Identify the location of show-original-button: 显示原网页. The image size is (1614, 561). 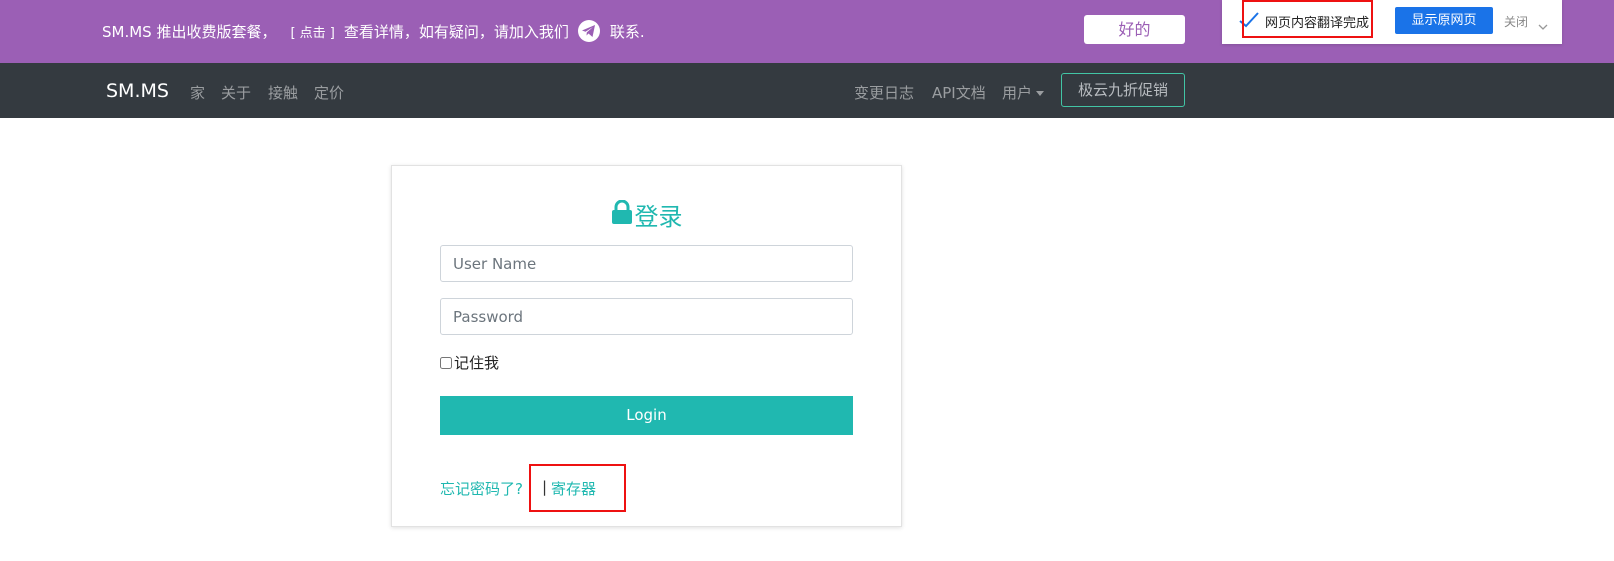
(1444, 20).